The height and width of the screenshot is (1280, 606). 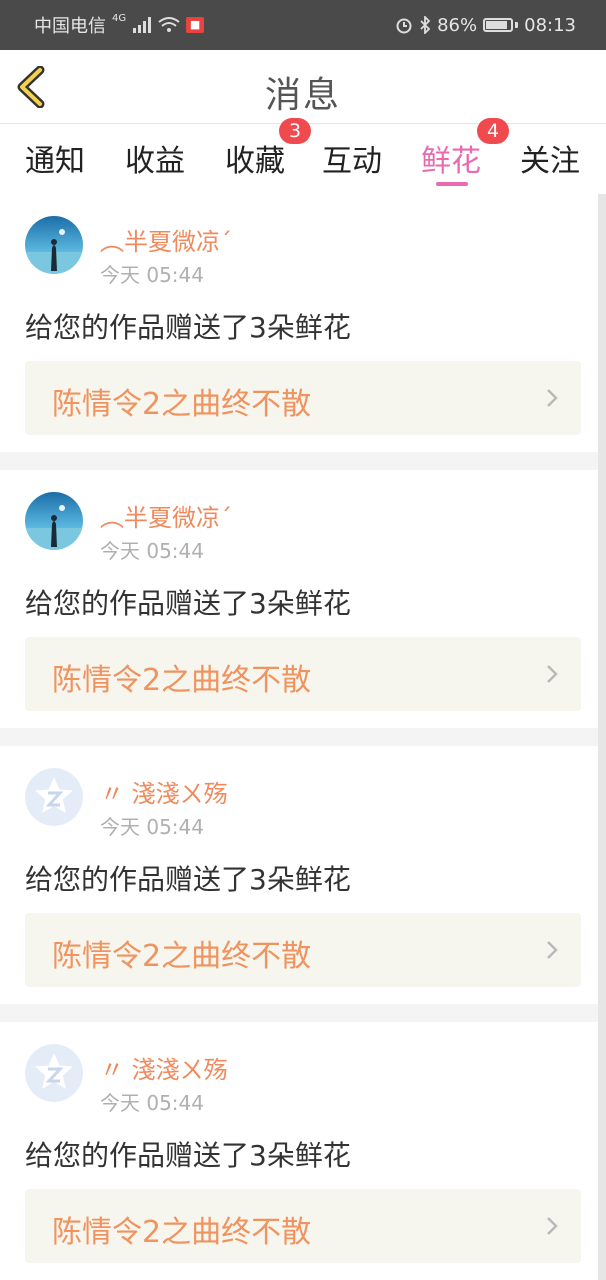 What do you see at coordinates (169, 24) in the screenshot?
I see `wifi-icon` at bounding box center [169, 24].